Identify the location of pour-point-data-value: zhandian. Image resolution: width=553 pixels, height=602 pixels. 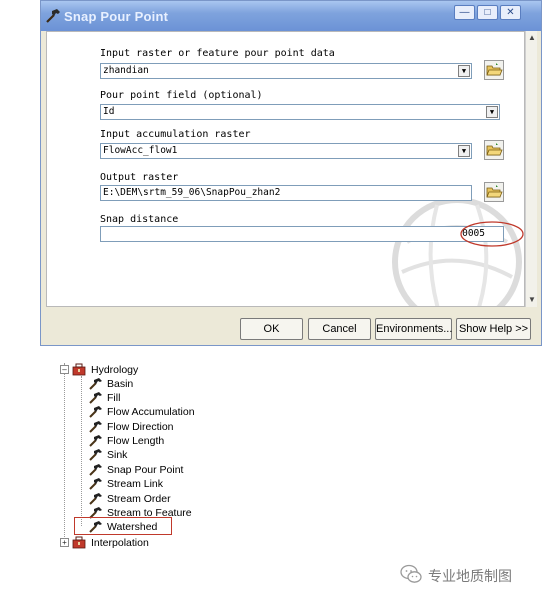
(126, 70).